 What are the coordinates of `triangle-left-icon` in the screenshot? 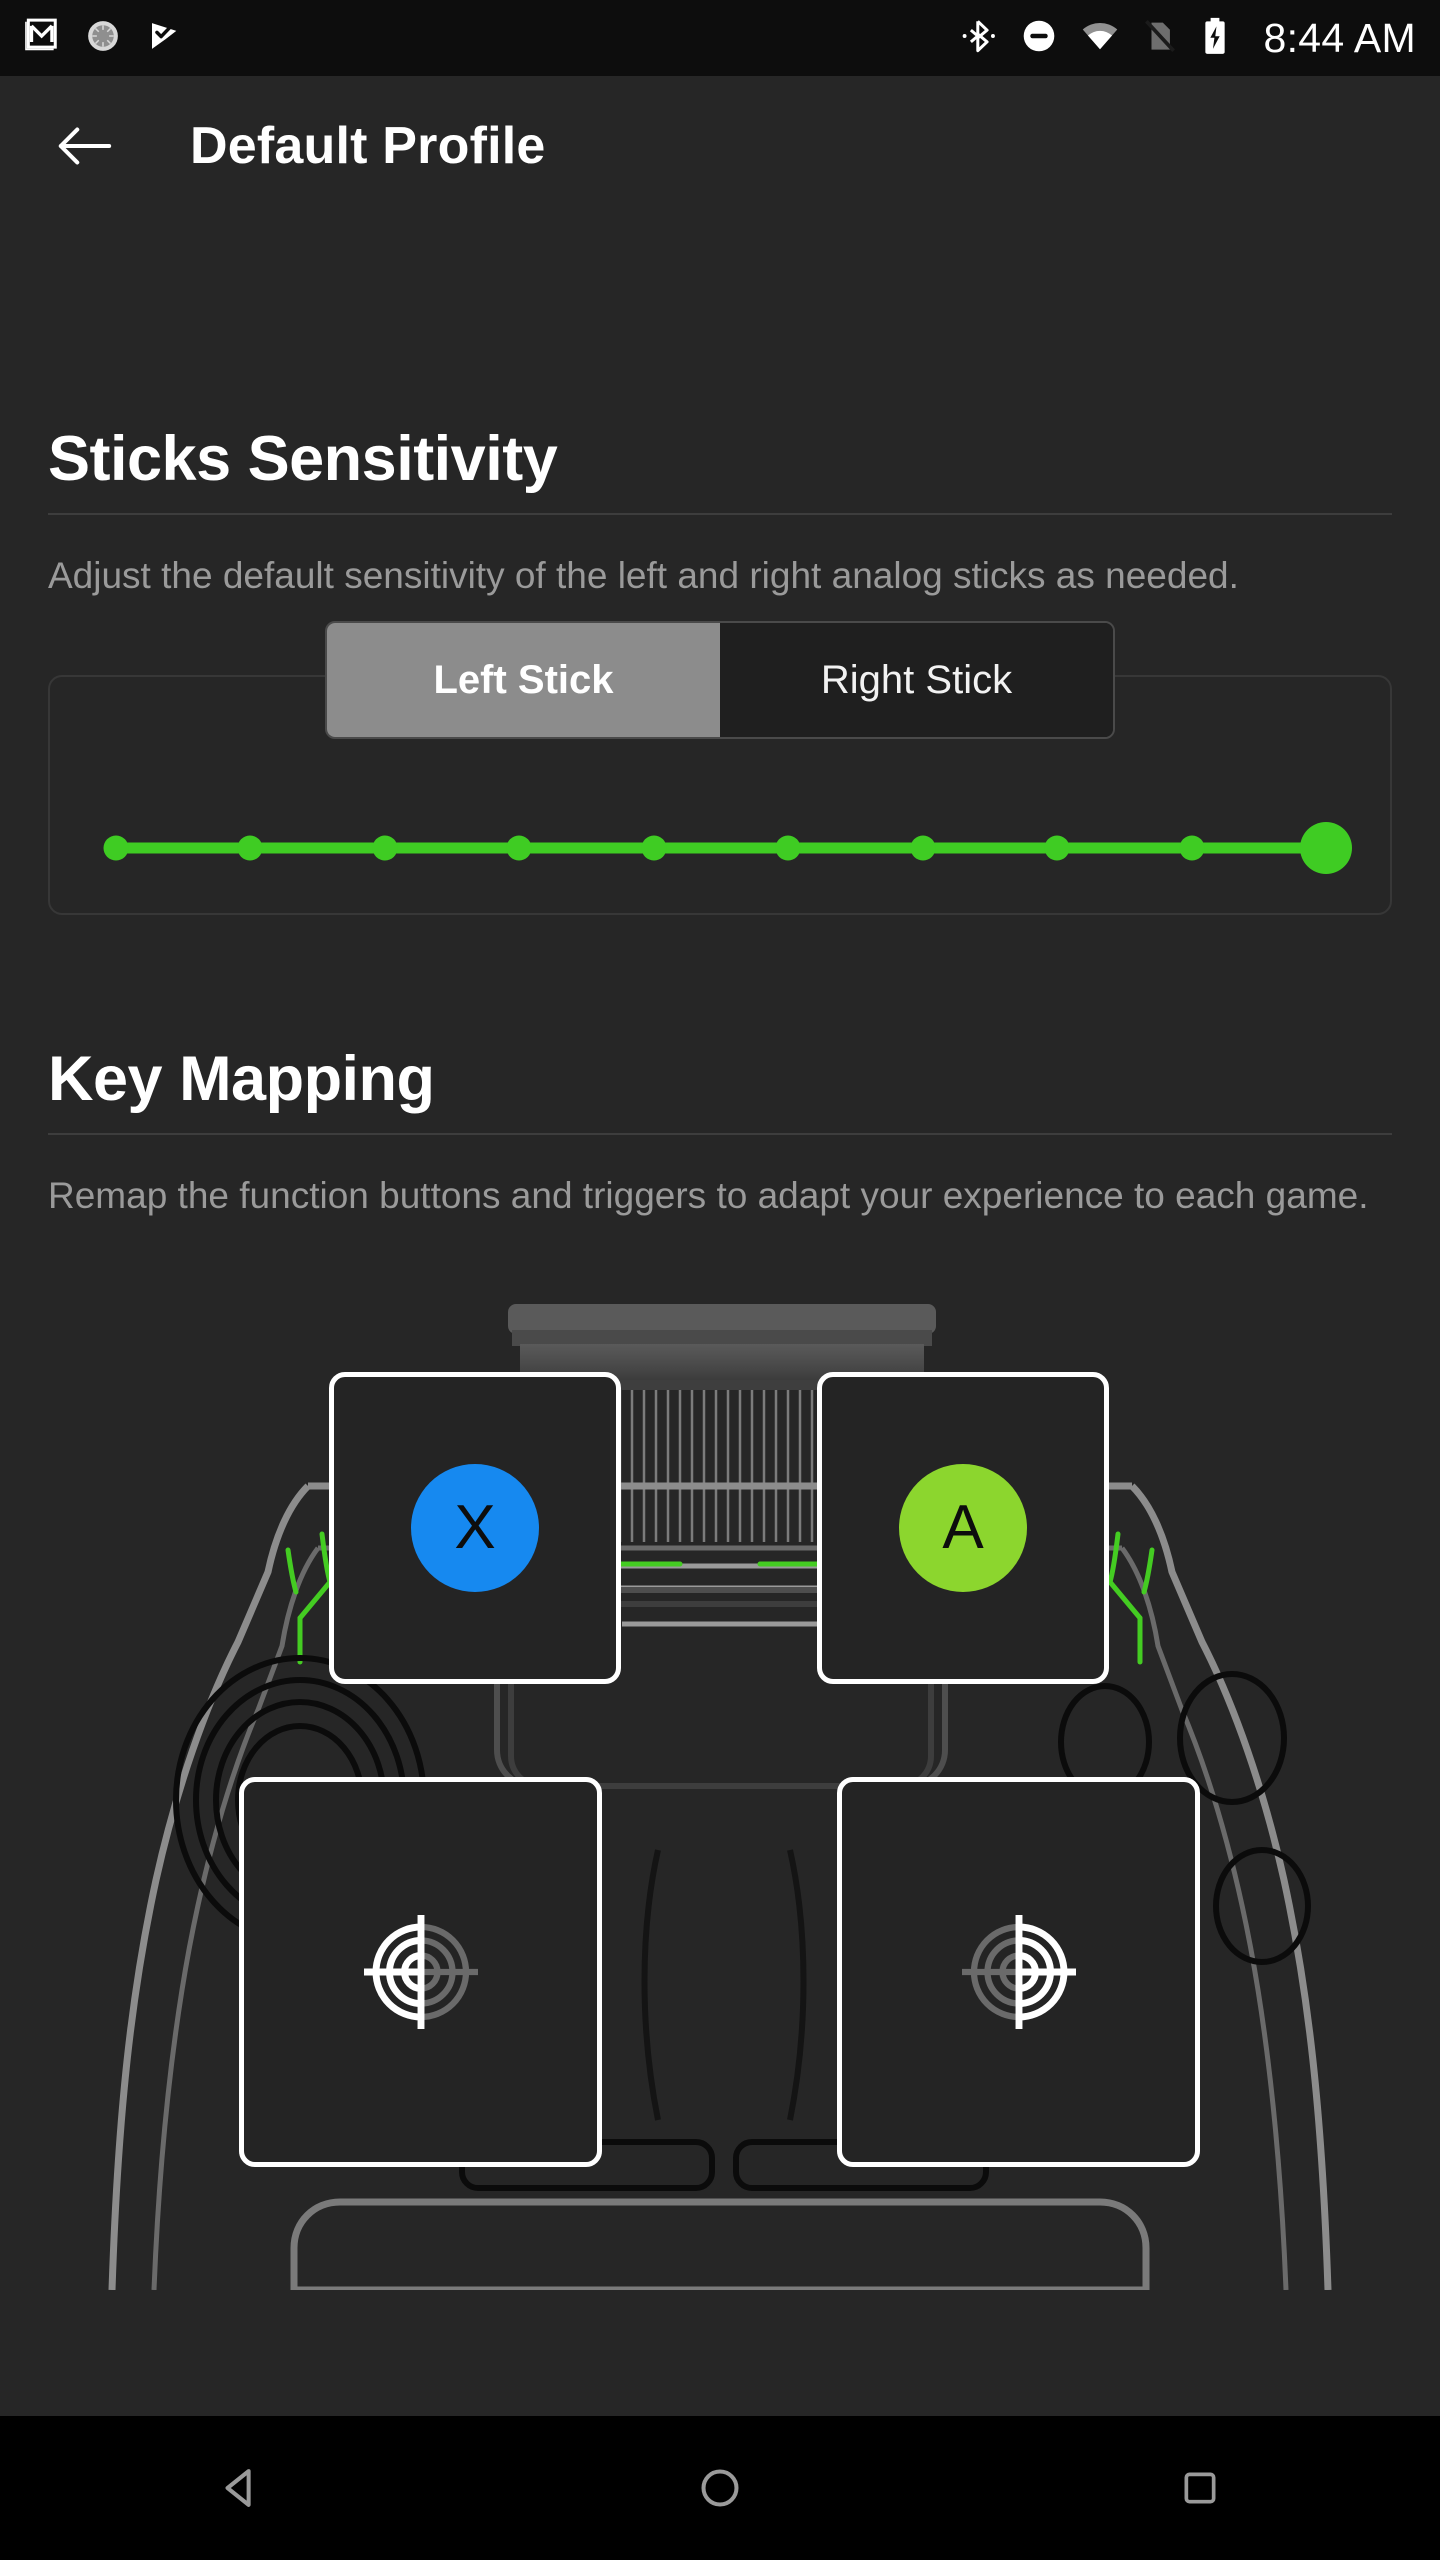 It's located at (238, 2488).